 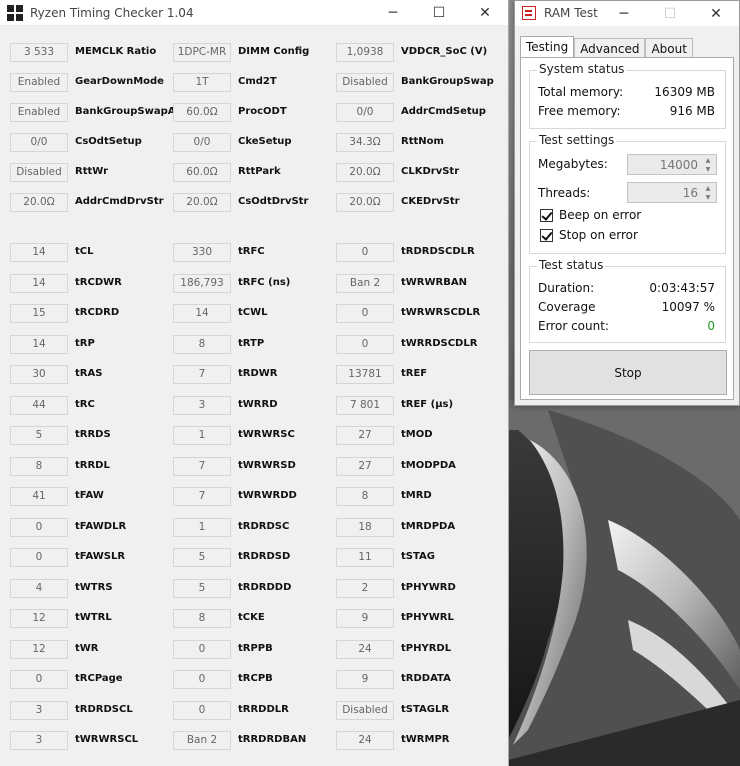 What do you see at coordinates (628, 372) in the screenshot?
I see `stop-button: Stop` at bounding box center [628, 372].